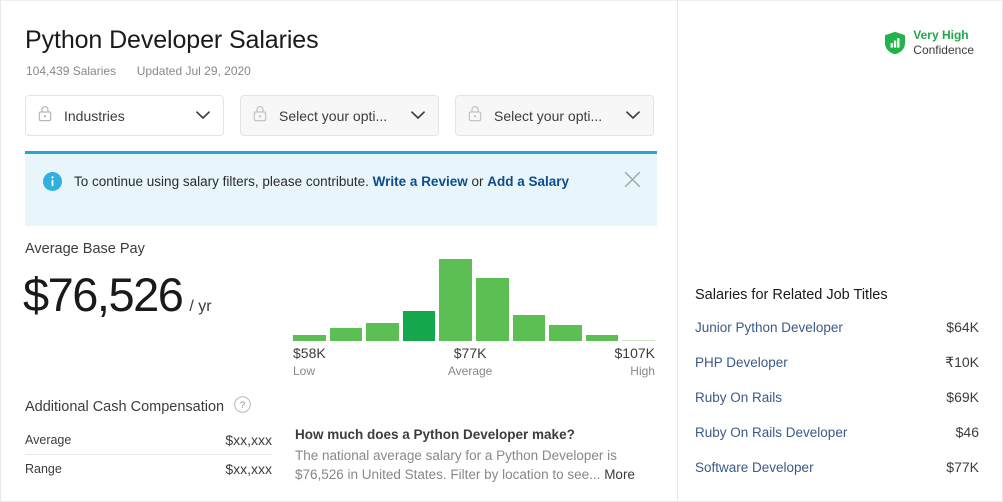  I want to click on filter-industries-label: Industries, so click(94, 115).